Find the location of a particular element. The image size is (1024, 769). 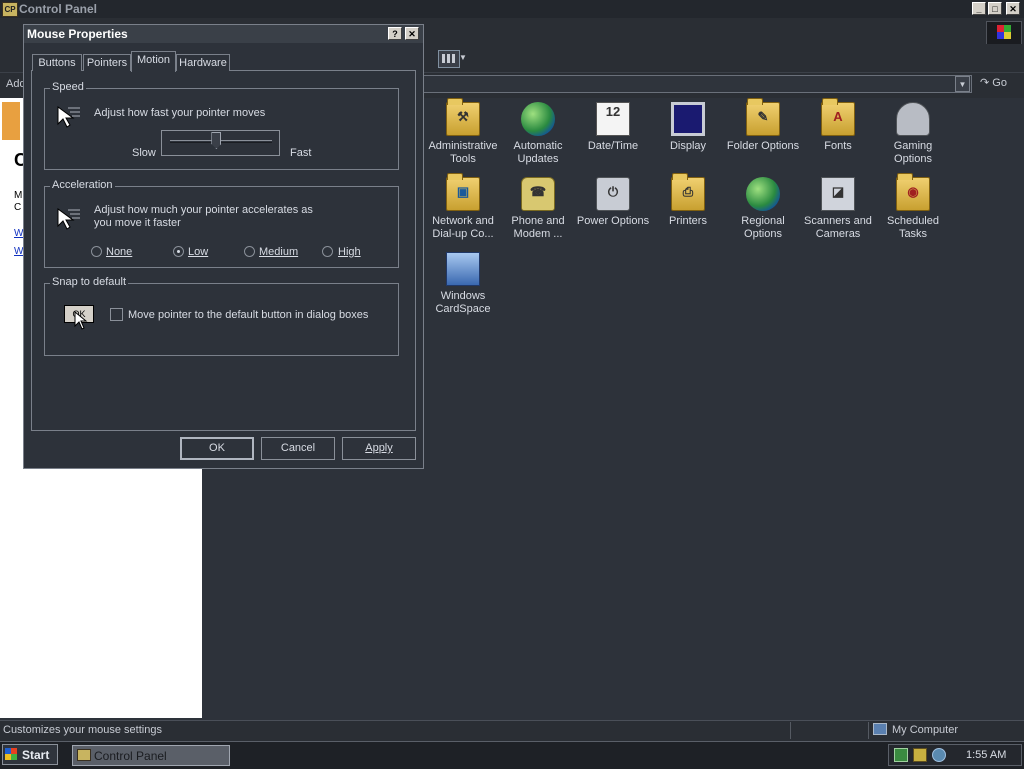

go-button: ↷ Go is located at coordinates (993, 82).